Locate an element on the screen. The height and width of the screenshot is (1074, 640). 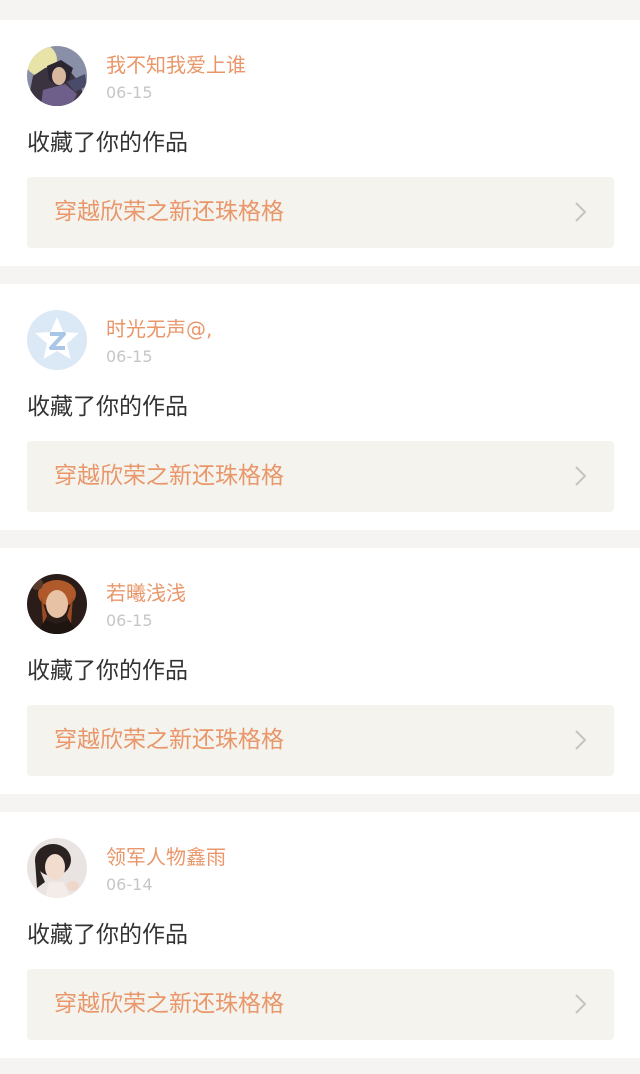
default-star-avatar-icon is located at coordinates (57, 340).